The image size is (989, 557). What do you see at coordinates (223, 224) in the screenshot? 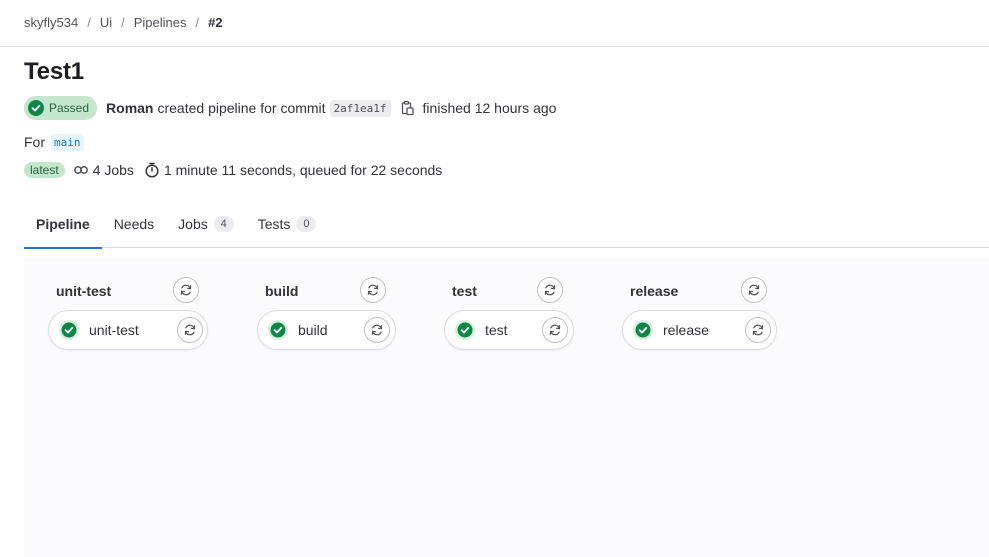
I see `tab-count-badge: 4` at bounding box center [223, 224].